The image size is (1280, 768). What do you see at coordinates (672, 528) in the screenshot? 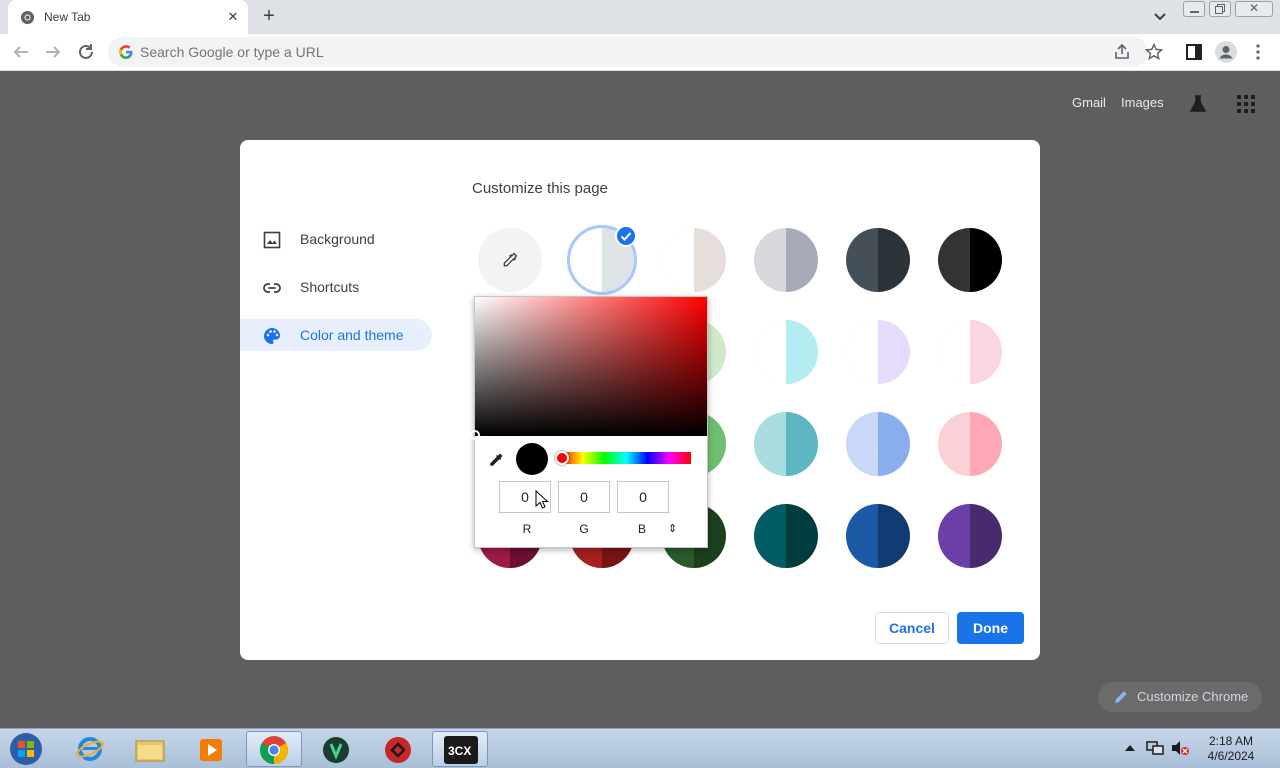
I see `format-toggle-icon: ⇕` at bounding box center [672, 528].